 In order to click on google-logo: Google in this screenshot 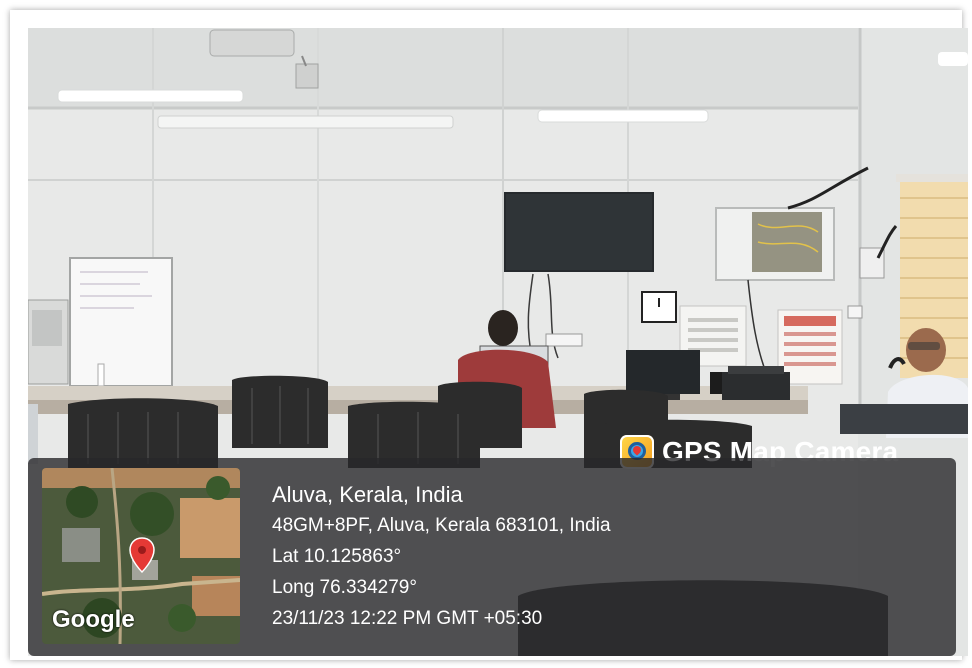, I will do `click(93, 619)`.